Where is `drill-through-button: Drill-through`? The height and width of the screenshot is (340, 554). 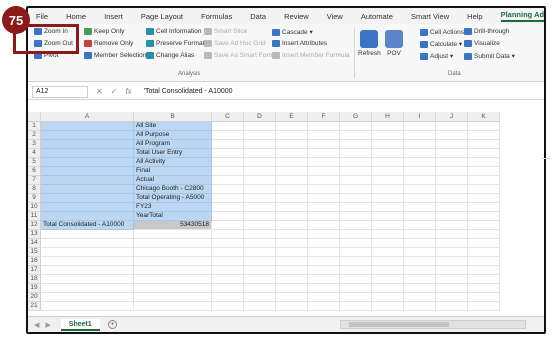 drill-through-button: Drill-through is located at coordinates (486, 31).